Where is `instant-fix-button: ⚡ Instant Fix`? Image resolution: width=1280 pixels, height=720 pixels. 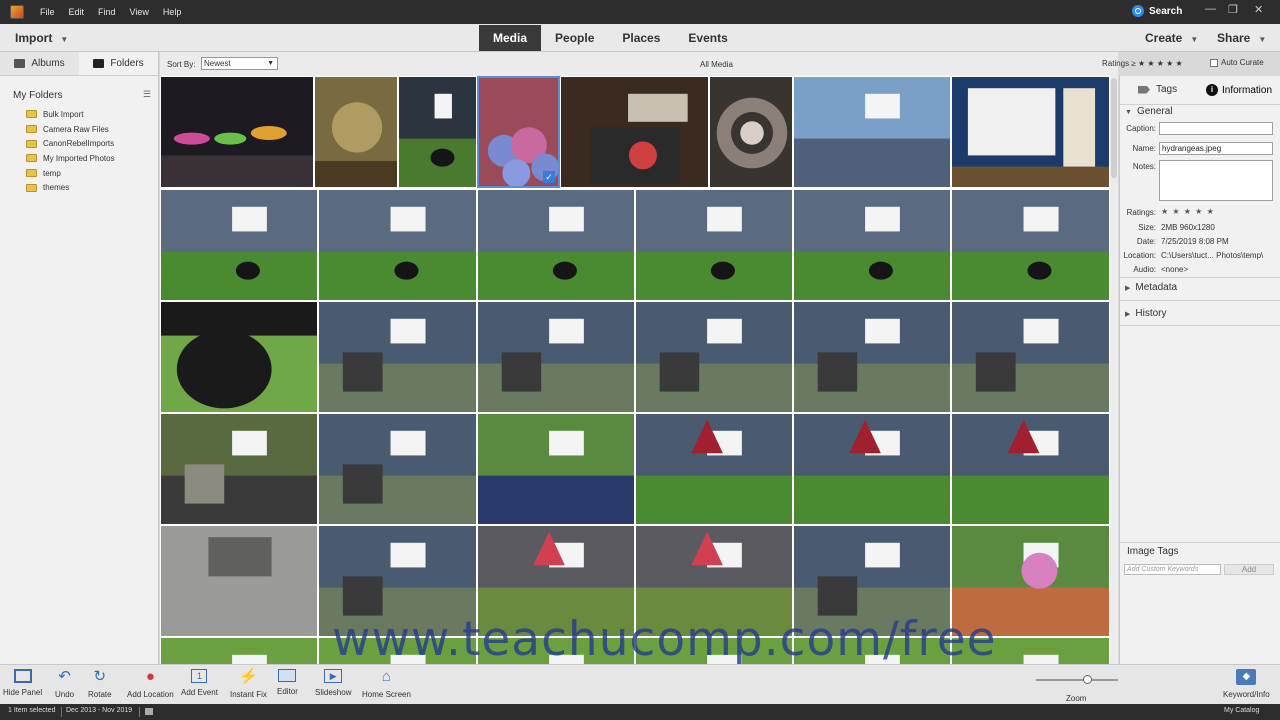 instant-fix-button: ⚡ Instant Fix is located at coordinates (248, 684).